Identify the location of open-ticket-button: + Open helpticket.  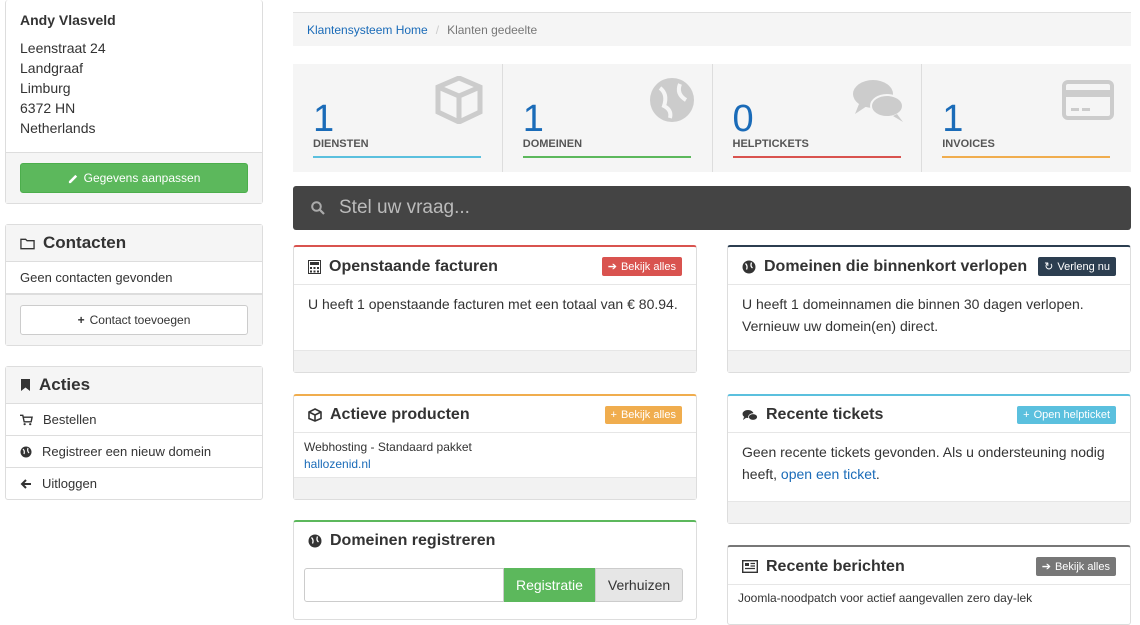
(1066, 415).